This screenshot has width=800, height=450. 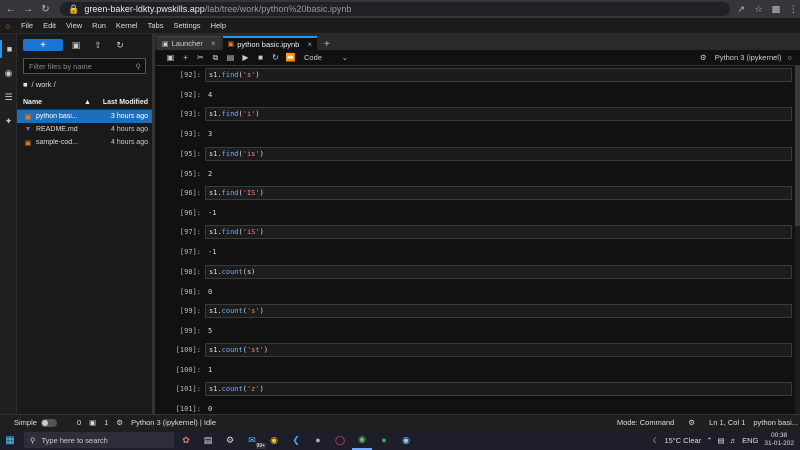 What do you see at coordinates (290, 57) in the screenshot?
I see `fast-forward-icon: ⏩` at bounding box center [290, 57].